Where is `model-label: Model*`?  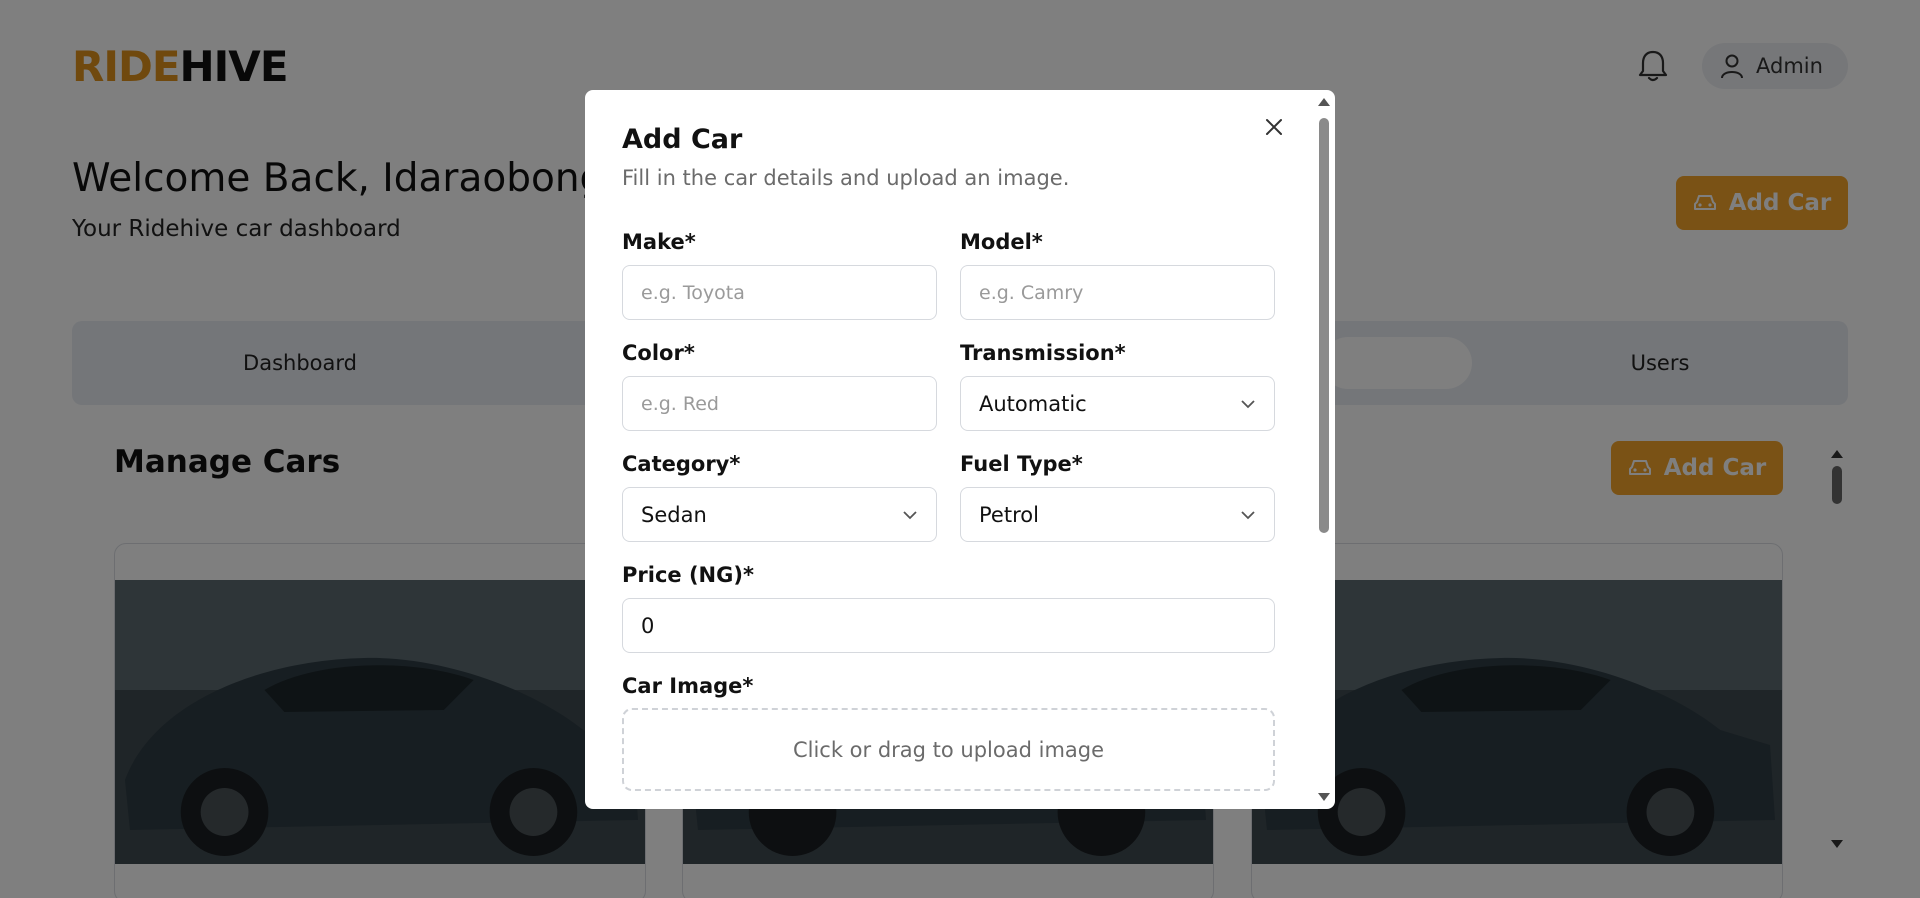
model-label: Model* is located at coordinates (1001, 242).